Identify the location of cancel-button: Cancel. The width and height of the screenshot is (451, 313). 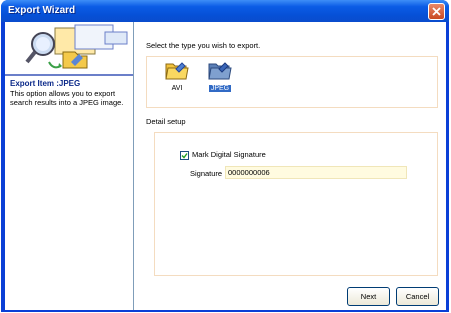
(417, 296).